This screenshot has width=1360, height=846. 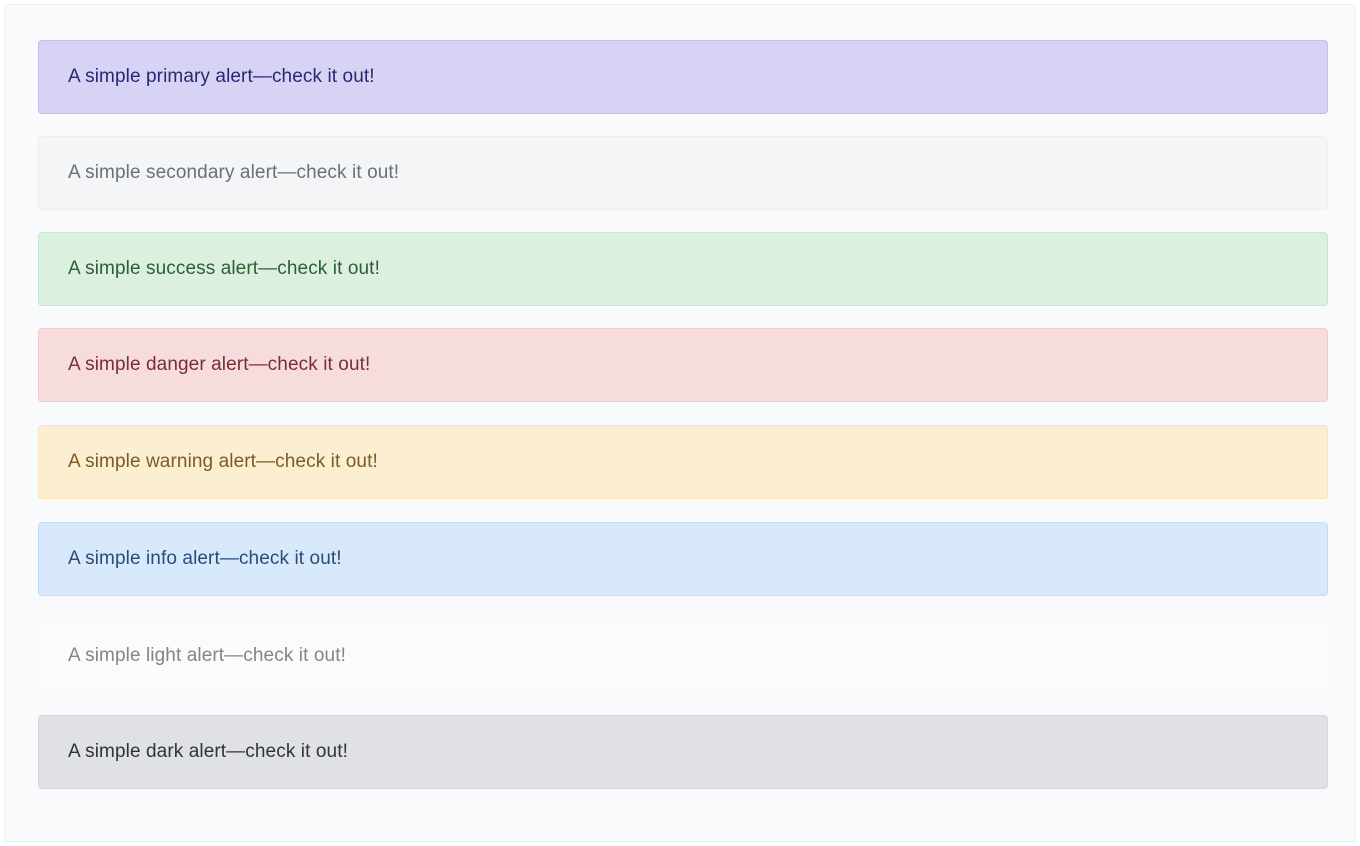 I want to click on alert-text: A simple warning alert—check it out!, so click(x=223, y=461).